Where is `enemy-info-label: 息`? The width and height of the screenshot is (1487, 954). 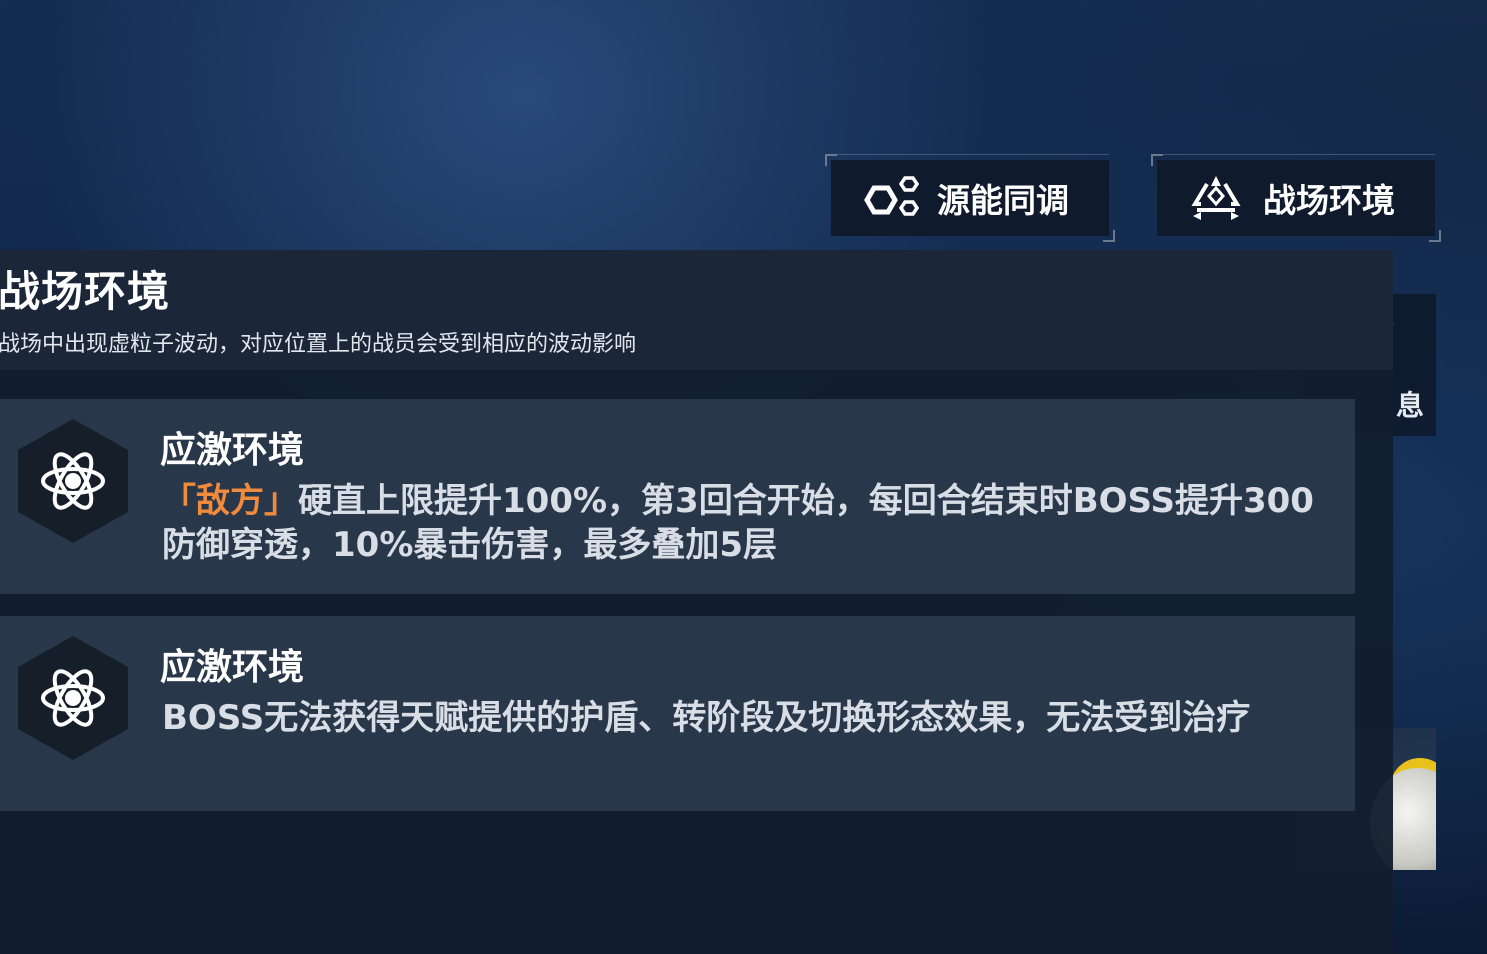
enemy-info-label: 息 is located at coordinates (1410, 405).